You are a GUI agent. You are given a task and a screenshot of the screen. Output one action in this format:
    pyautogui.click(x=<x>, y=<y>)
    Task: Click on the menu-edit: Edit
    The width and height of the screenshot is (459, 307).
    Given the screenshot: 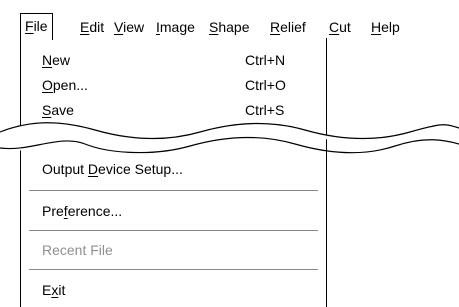 What is the action you would take?
    pyautogui.click(x=92, y=27)
    